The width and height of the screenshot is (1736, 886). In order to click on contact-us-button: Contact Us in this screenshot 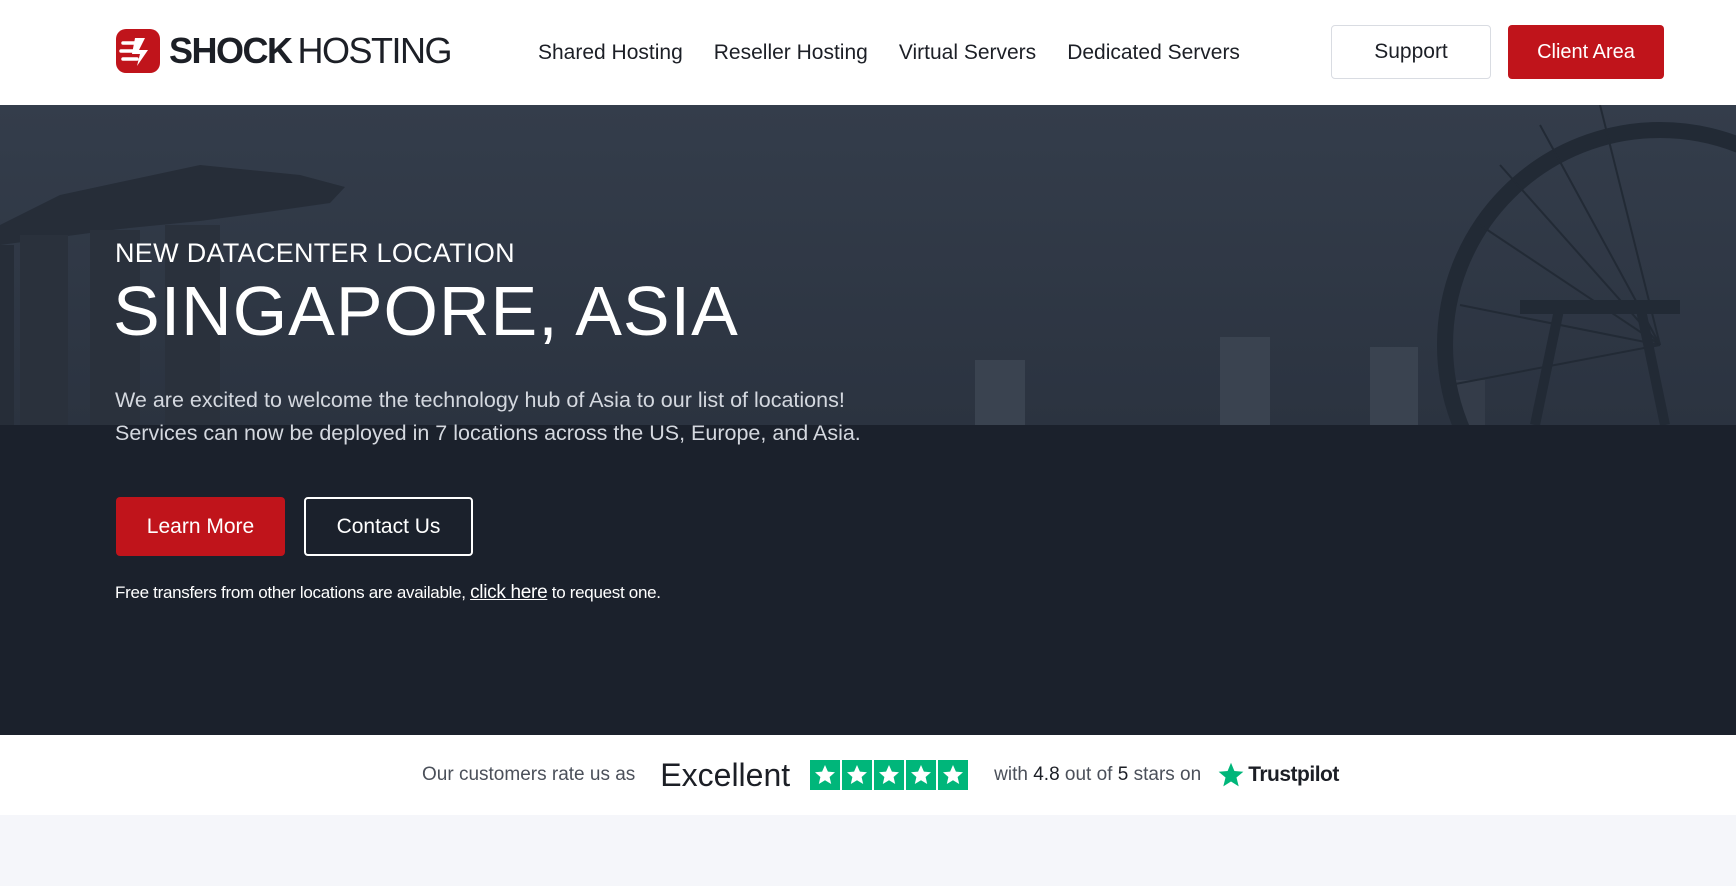, I will do `click(388, 526)`.